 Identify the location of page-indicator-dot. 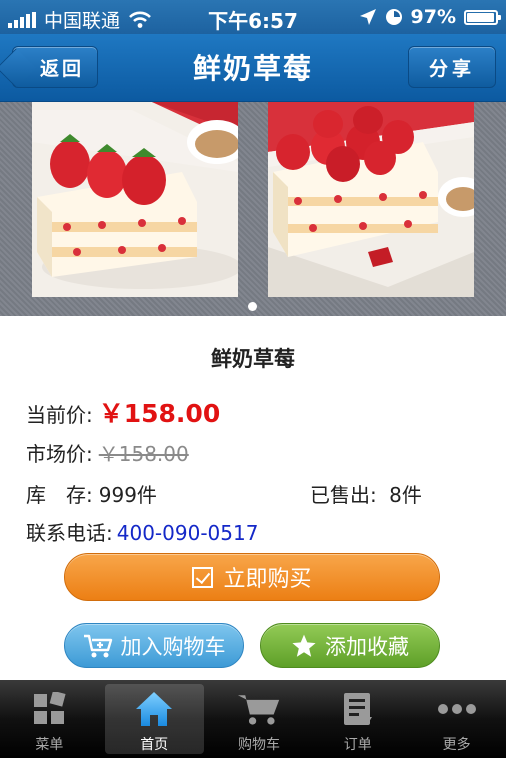
(252, 306).